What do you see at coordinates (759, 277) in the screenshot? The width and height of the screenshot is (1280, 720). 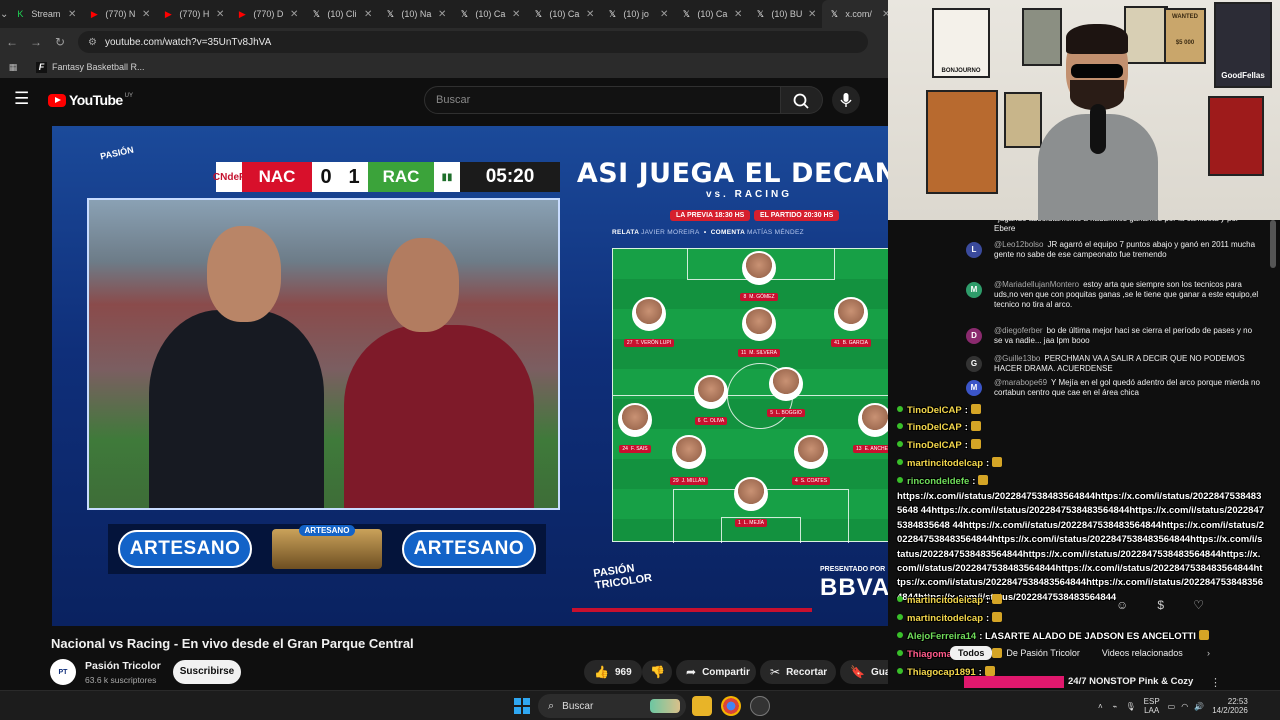 I see `lineup-player: 8 M. GÓMEZ` at bounding box center [759, 277].